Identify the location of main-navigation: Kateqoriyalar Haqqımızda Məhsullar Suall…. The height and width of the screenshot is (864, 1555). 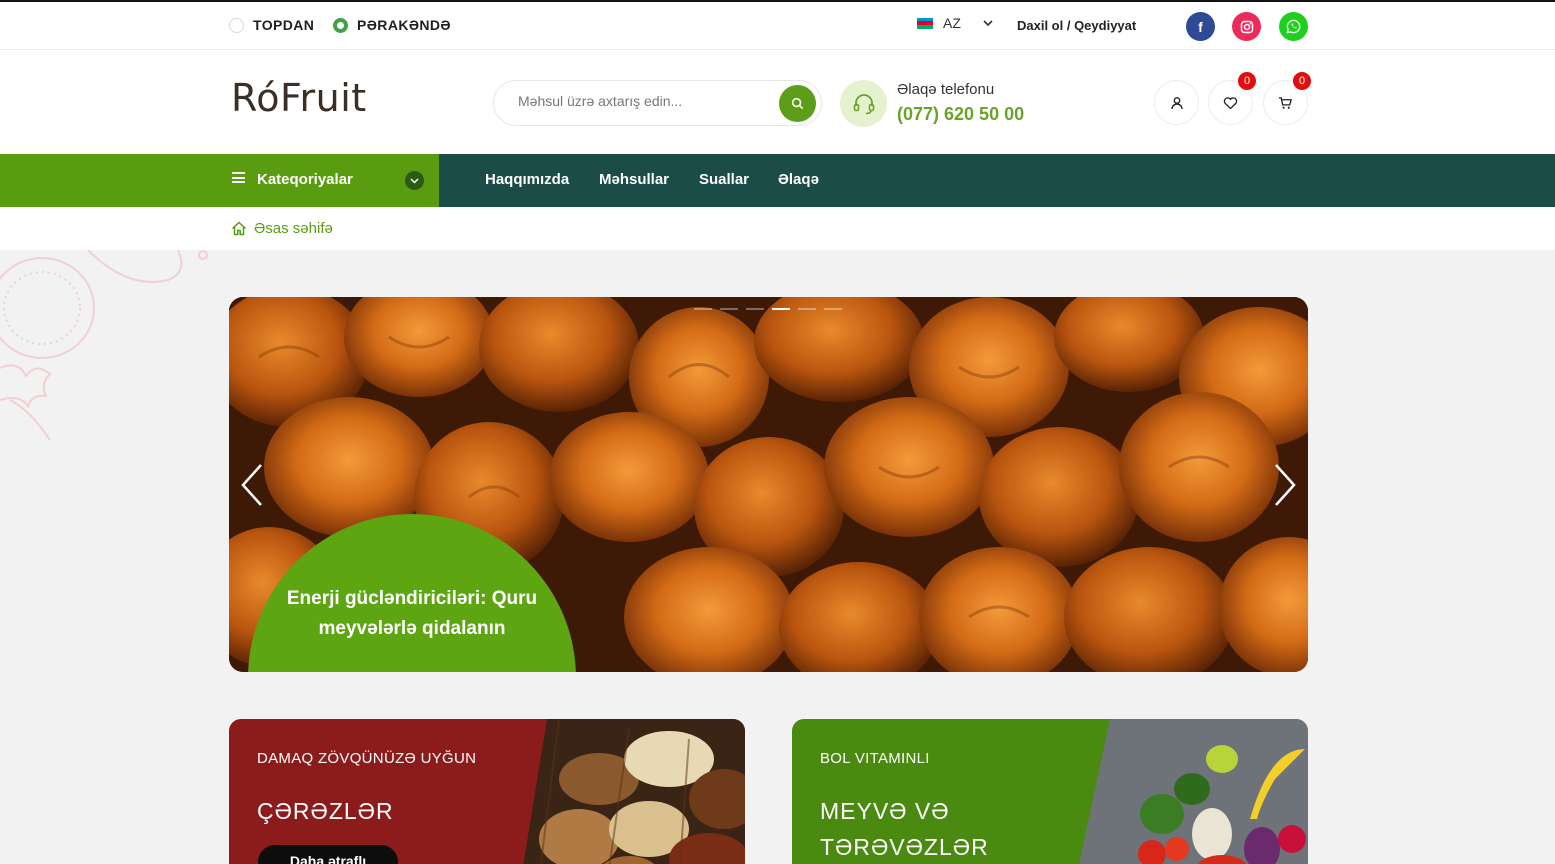
(777, 180).